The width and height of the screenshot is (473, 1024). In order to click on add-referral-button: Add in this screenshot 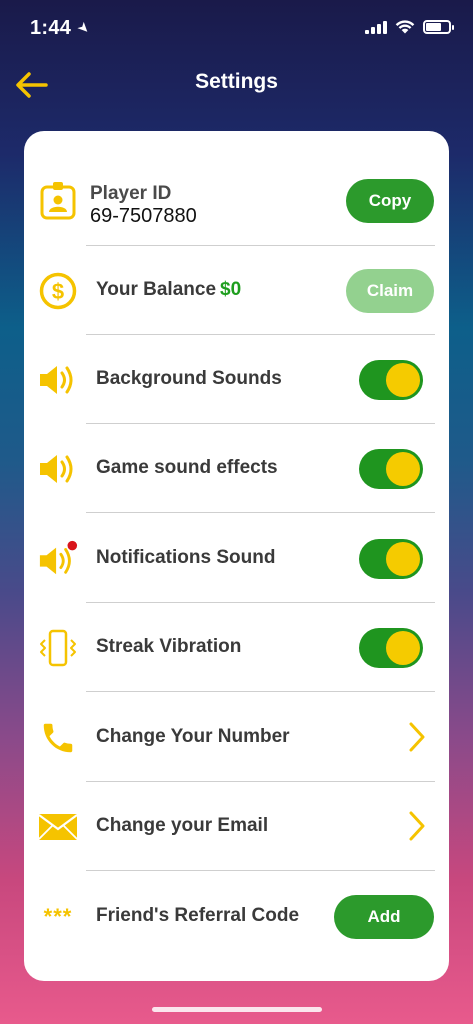, I will do `click(384, 917)`.